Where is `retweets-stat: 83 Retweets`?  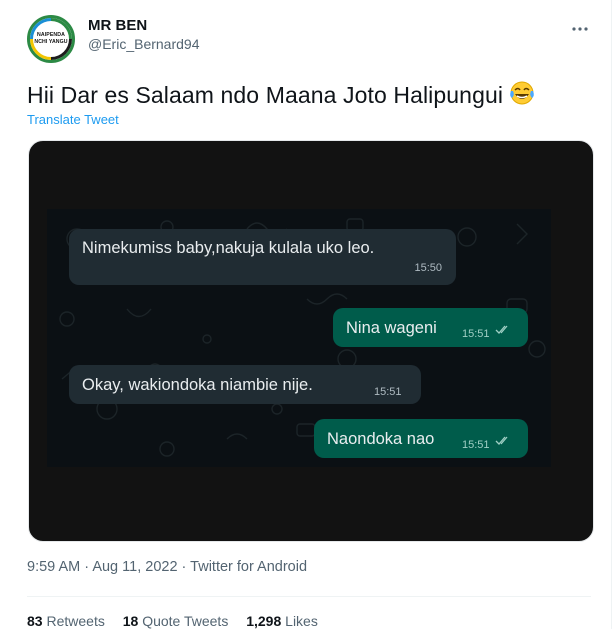 retweets-stat: 83 Retweets is located at coordinates (66, 621).